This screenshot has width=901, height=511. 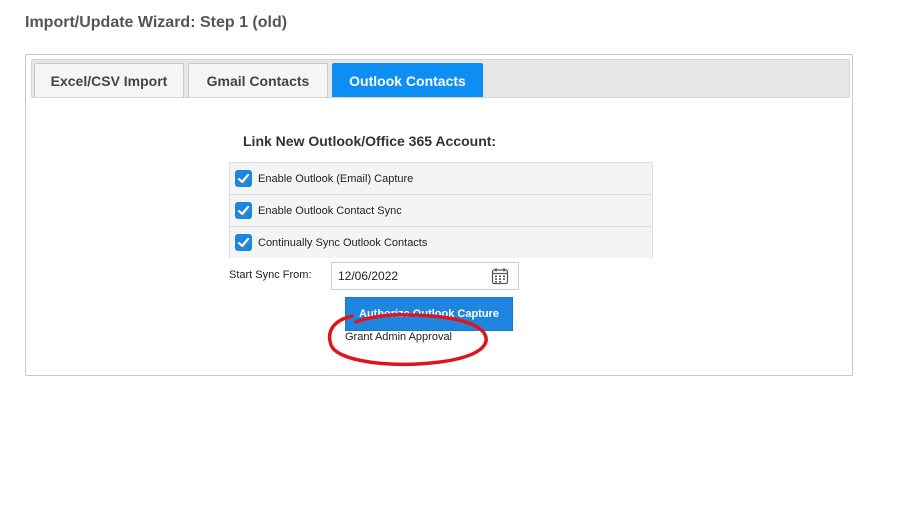 I want to click on checkbox-contact-sync, so click(x=243, y=210).